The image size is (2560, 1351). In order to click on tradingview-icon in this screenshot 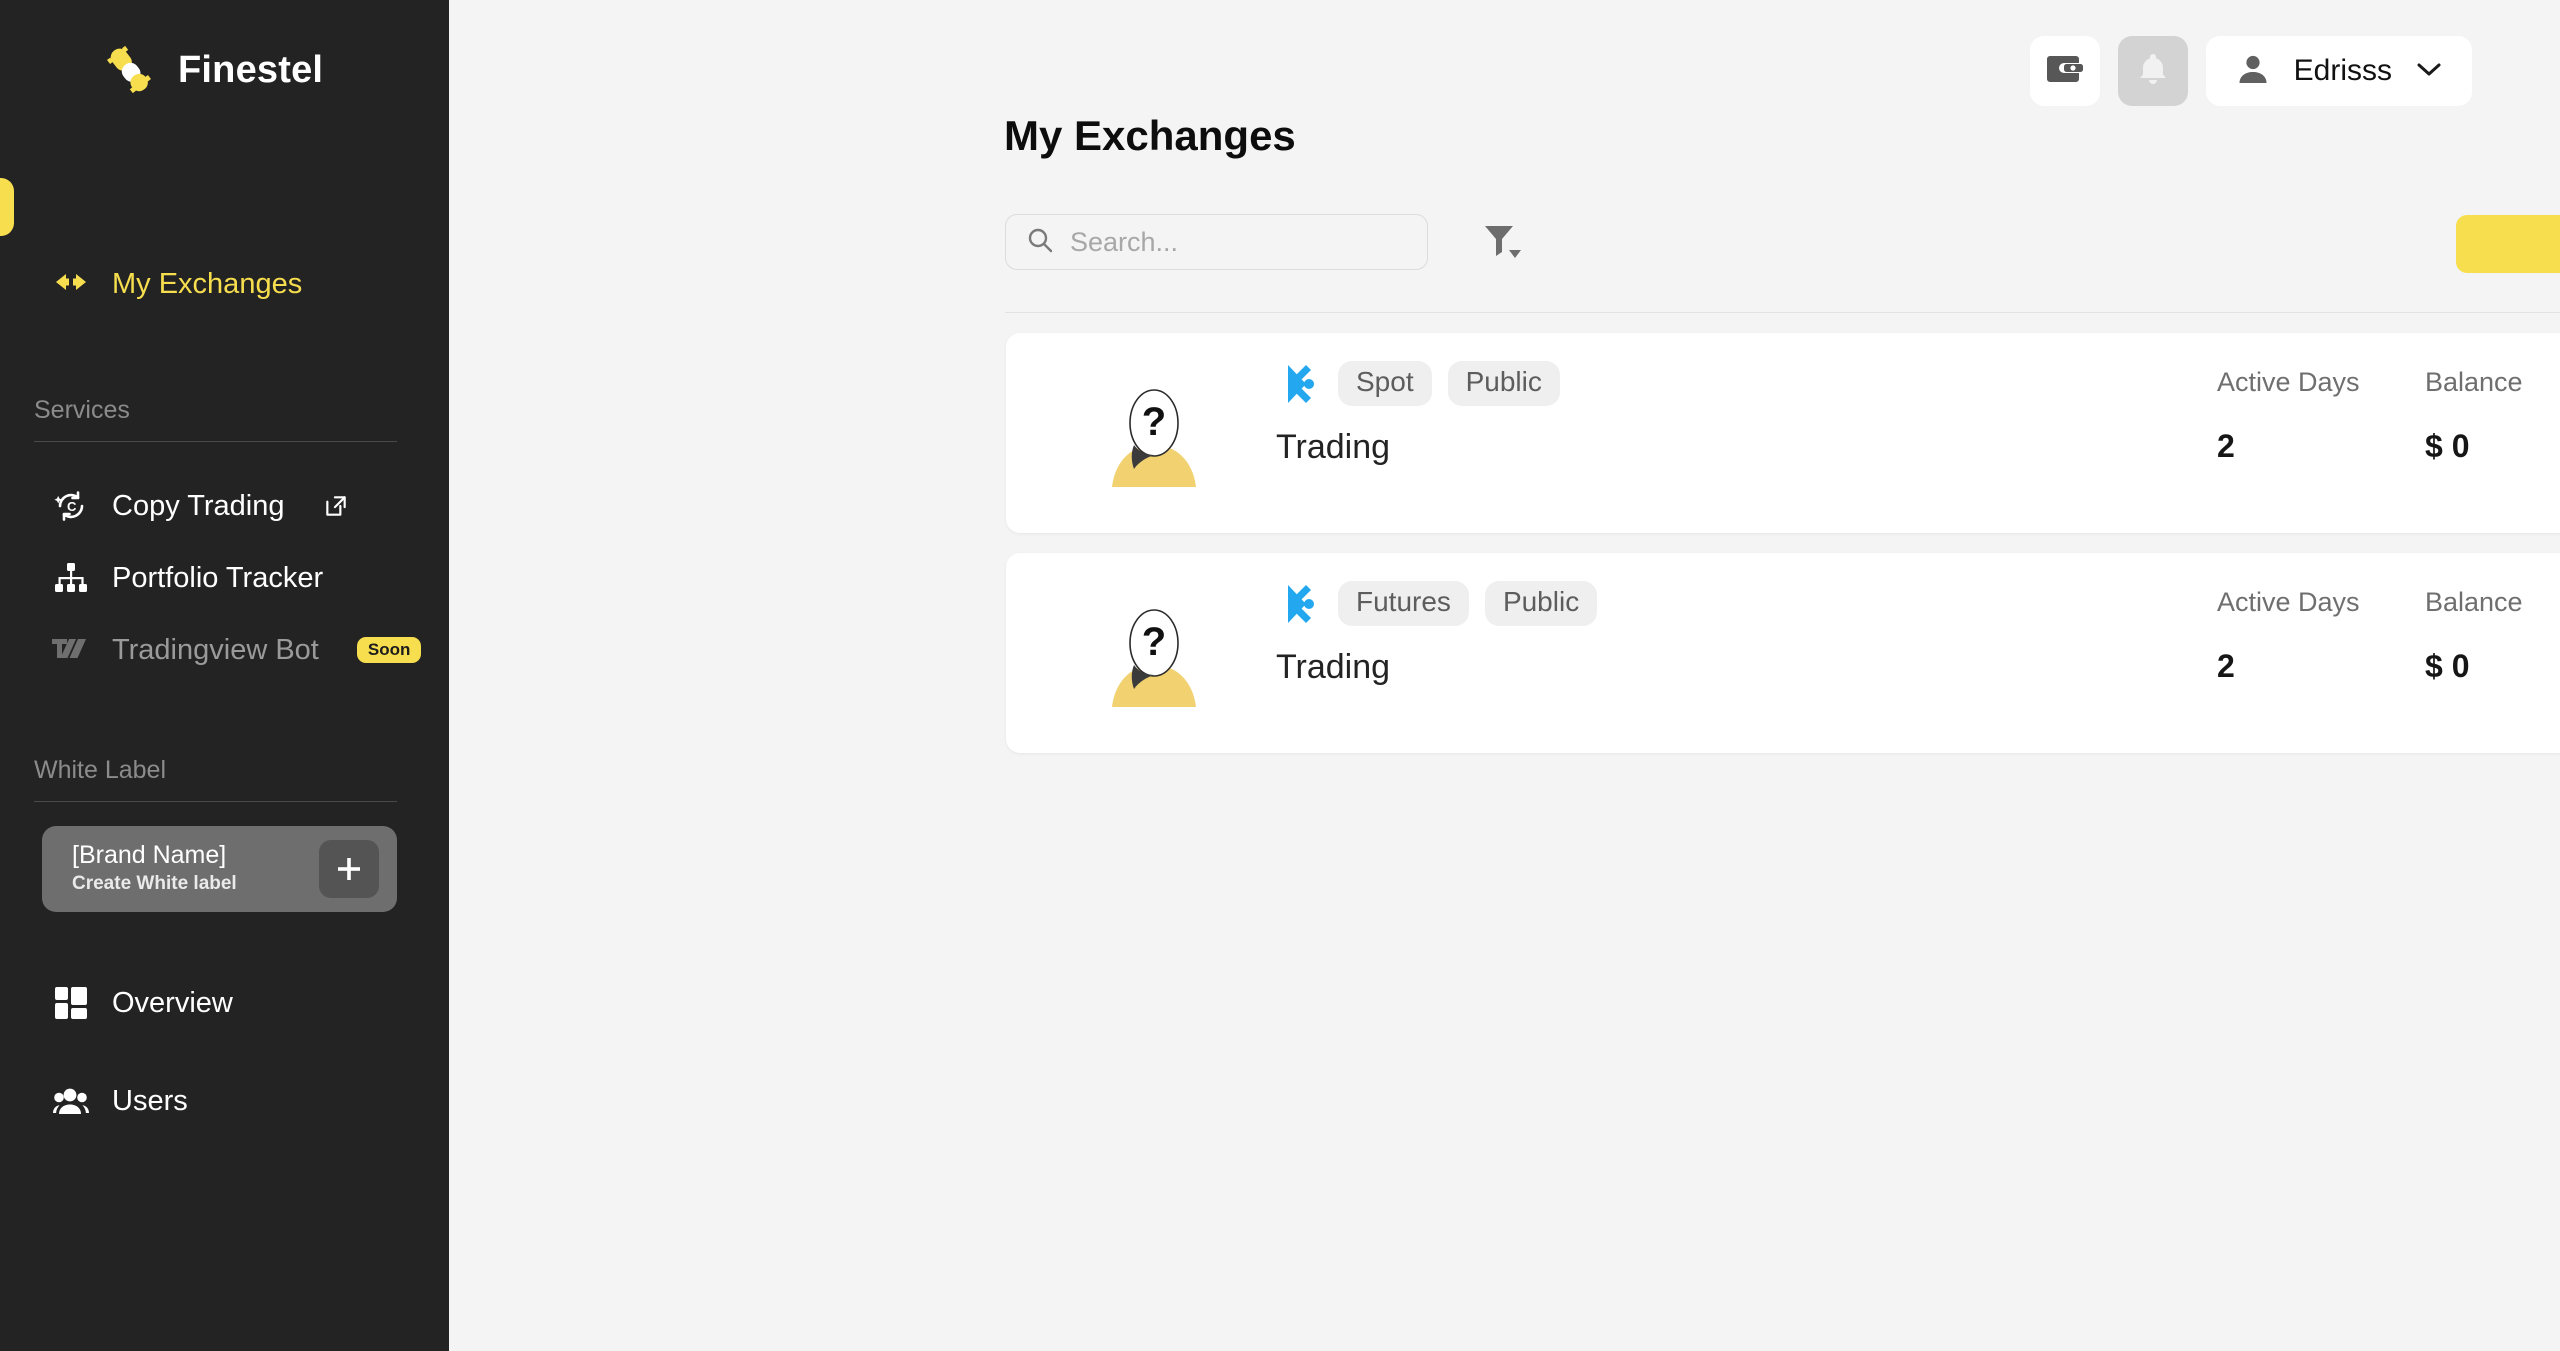, I will do `click(71, 650)`.